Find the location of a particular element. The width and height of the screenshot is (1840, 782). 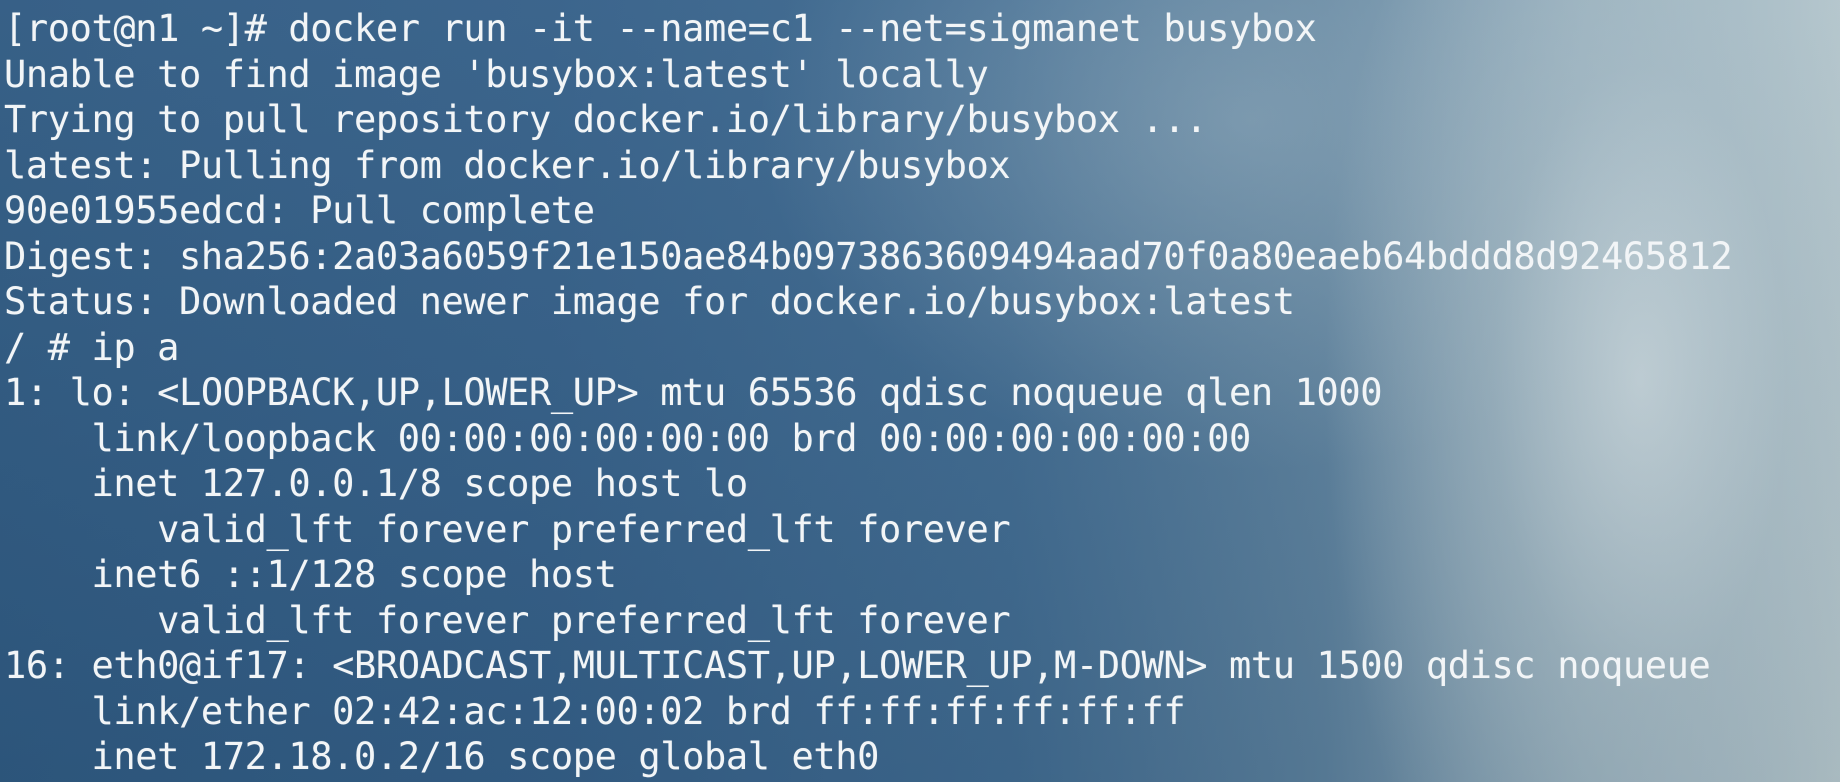

terminal-line-command: / # ip a is located at coordinates (92, 347).